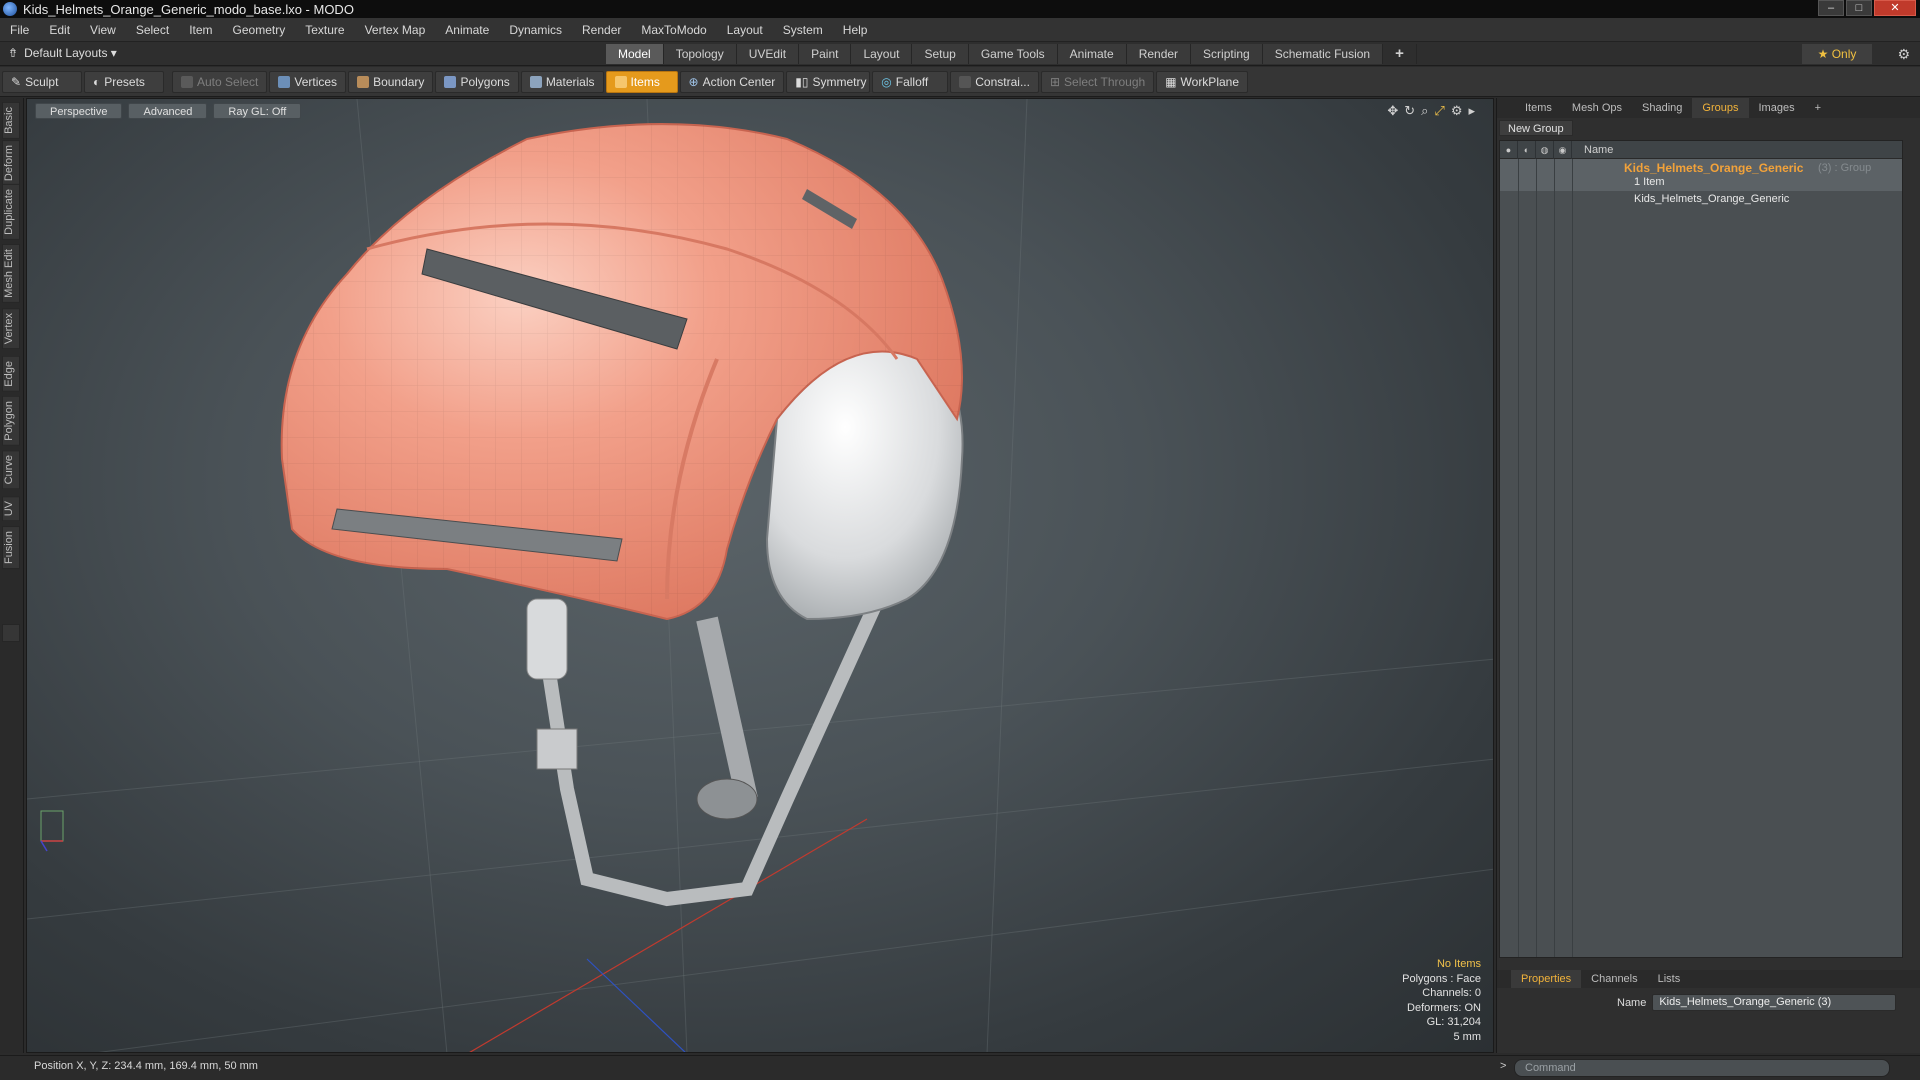  Describe the element at coordinates (11, 633) in the screenshot. I see `palette-toggle-icon` at that location.